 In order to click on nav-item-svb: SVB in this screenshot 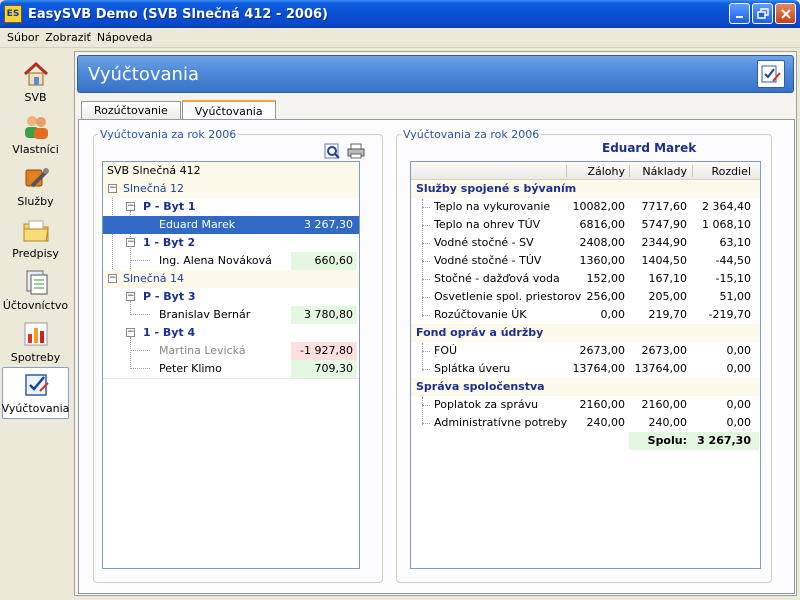, I will do `click(35, 81)`.